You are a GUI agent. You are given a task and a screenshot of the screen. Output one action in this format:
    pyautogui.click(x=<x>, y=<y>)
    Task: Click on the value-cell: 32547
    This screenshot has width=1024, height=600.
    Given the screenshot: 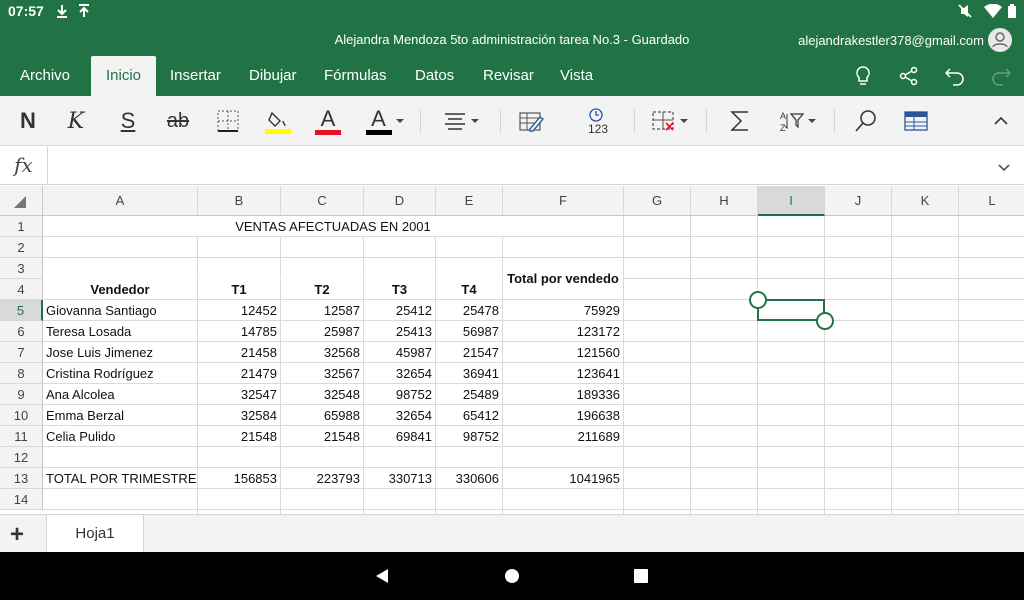 What is the action you would take?
    pyautogui.click(x=239, y=394)
    